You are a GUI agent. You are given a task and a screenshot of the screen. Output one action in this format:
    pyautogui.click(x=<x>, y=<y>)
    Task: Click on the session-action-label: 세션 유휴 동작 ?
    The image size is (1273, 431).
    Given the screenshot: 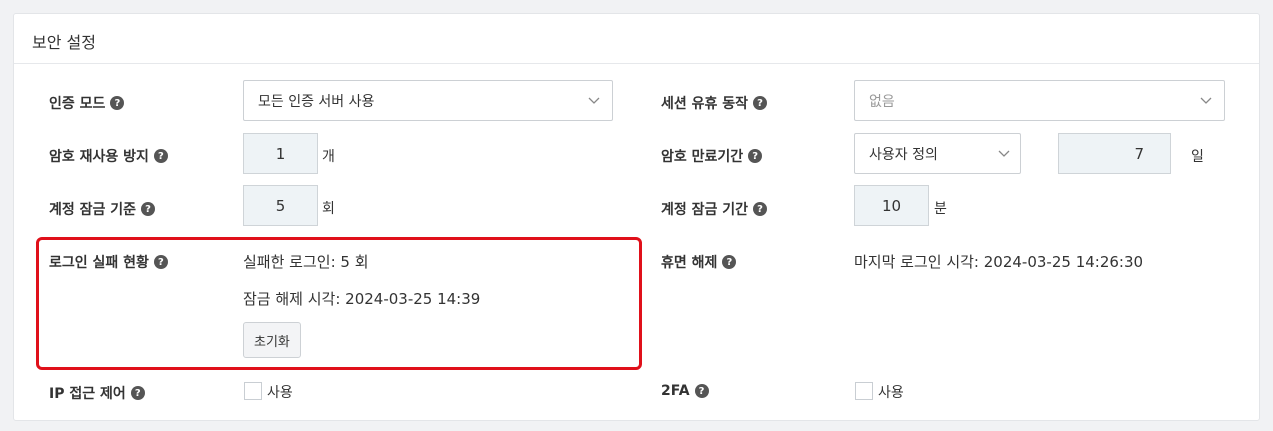 What is the action you would take?
    pyautogui.click(x=714, y=103)
    